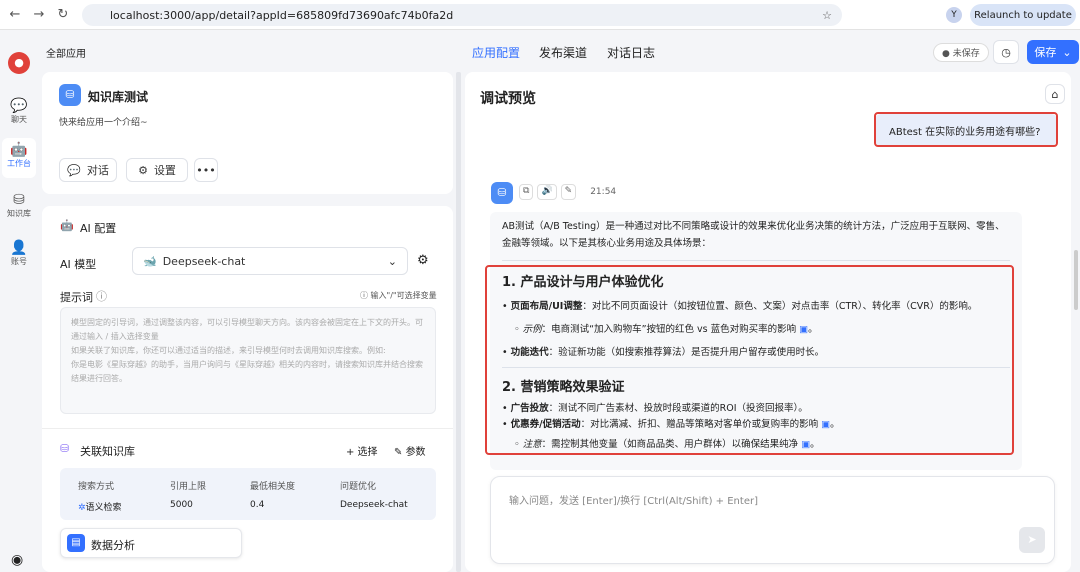 This screenshot has height=572, width=1080. I want to click on app-icon: ⛁, so click(70, 95).